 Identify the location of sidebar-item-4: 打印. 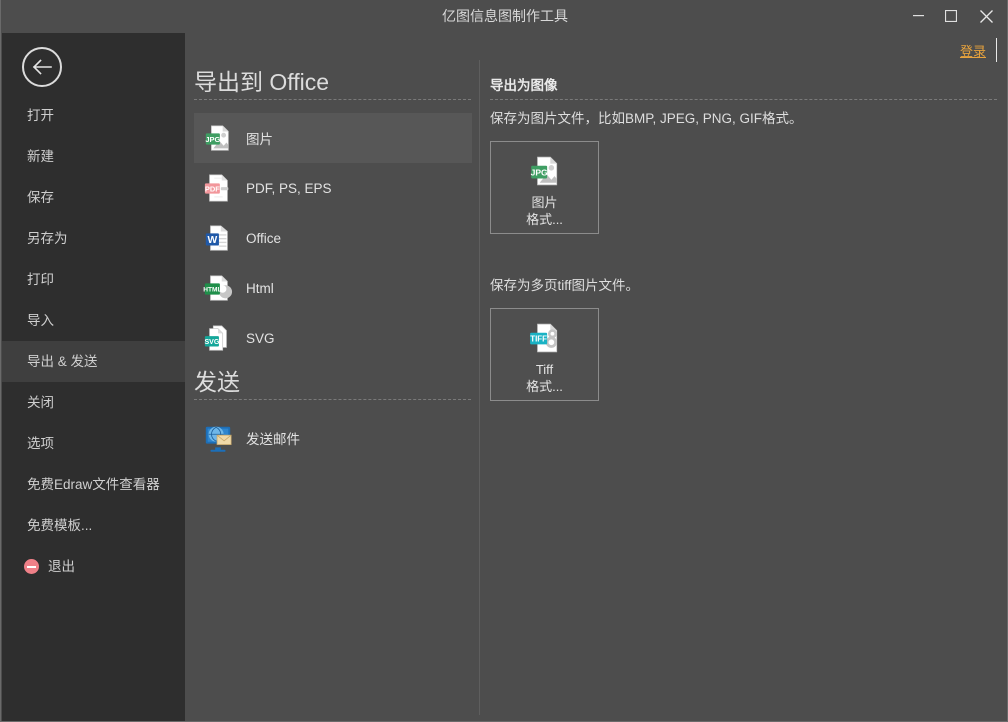
(93, 279).